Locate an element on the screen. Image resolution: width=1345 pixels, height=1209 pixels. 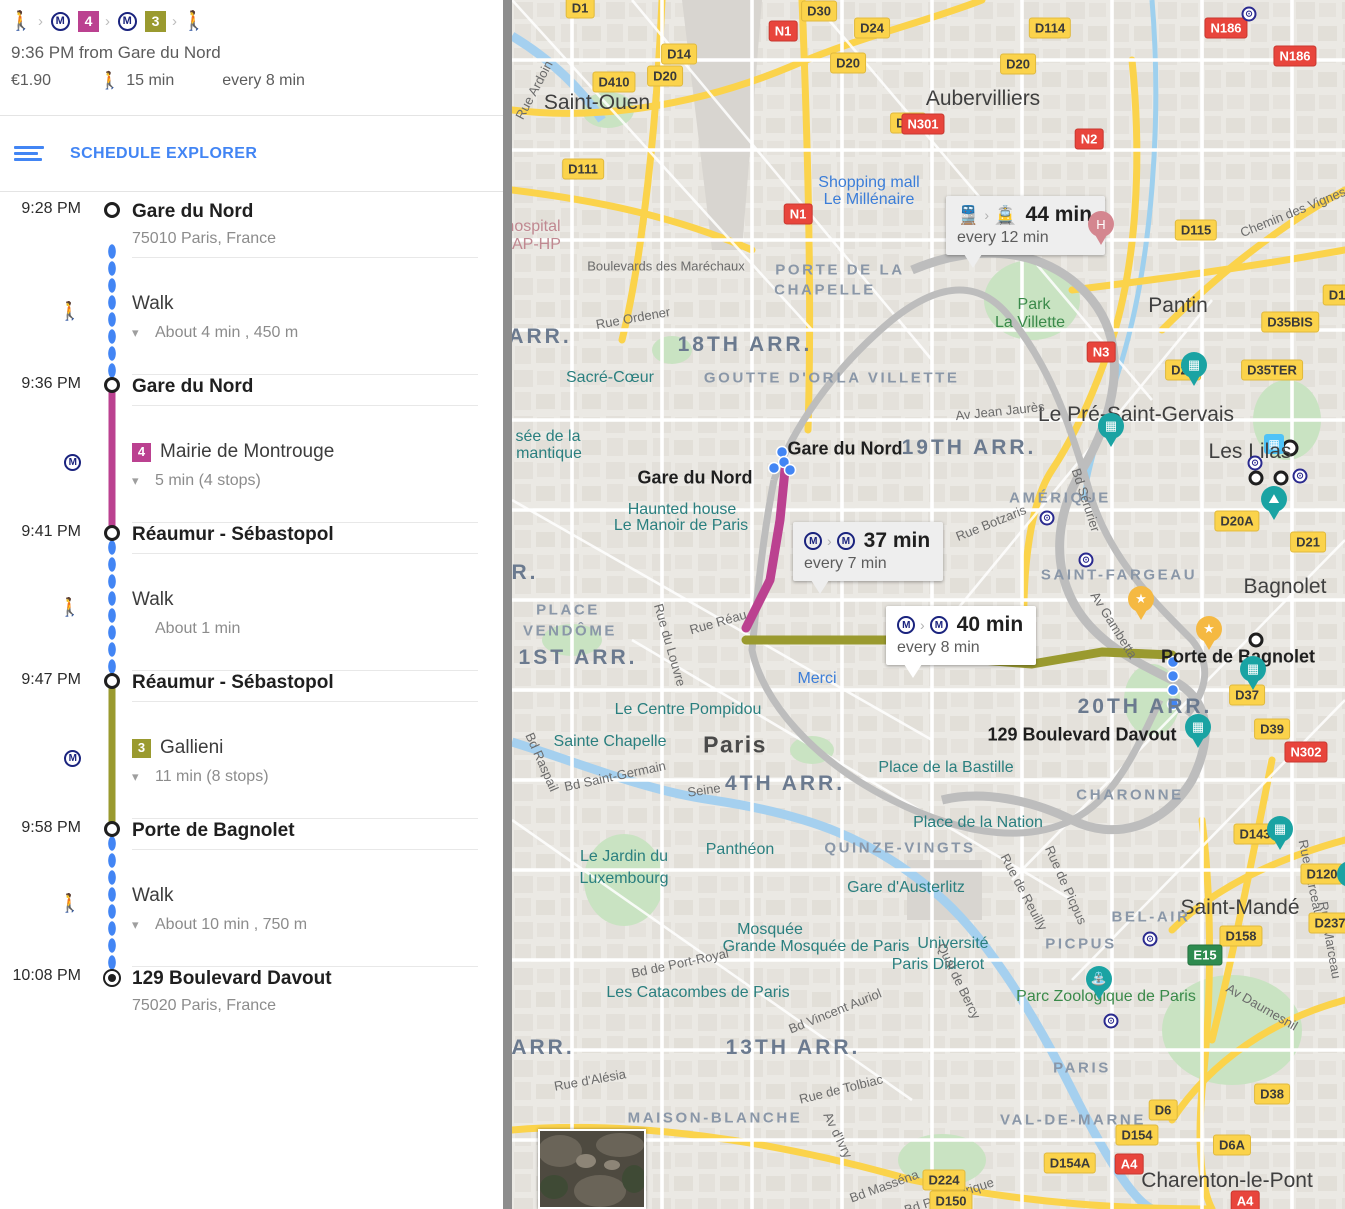
stop-name: Réaumur - Sébastopol is located at coordinates (233, 534).